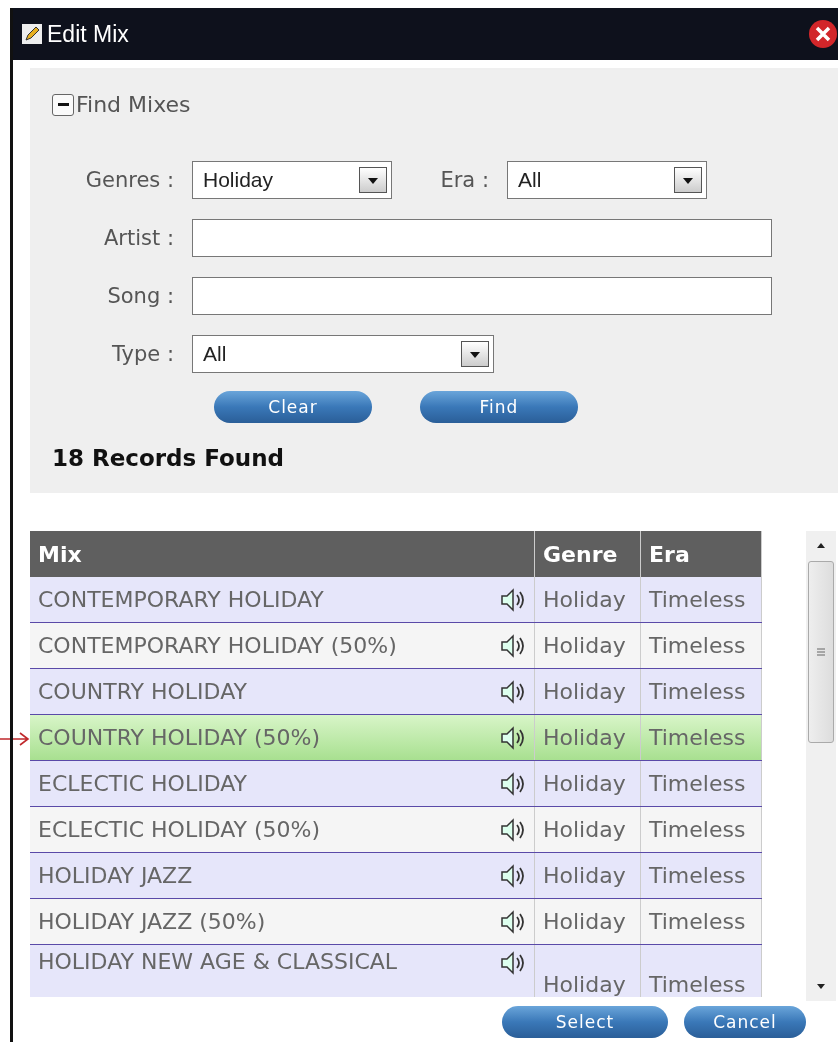  Describe the element at coordinates (396, 830) in the screenshot. I see `table-row: ECLECTIC HOLIDAY (50%) Holiday Timeless` at that location.